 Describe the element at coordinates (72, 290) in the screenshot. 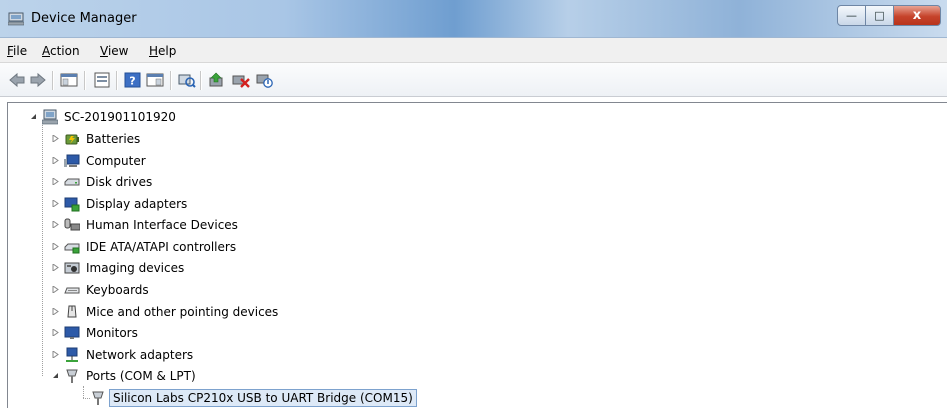

I see `keyboard-icon` at that location.